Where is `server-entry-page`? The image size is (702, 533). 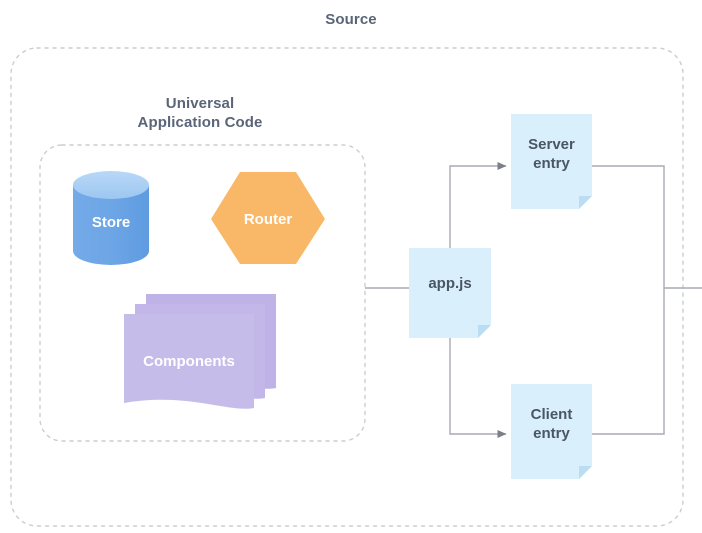 server-entry-page is located at coordinates (551, 161).